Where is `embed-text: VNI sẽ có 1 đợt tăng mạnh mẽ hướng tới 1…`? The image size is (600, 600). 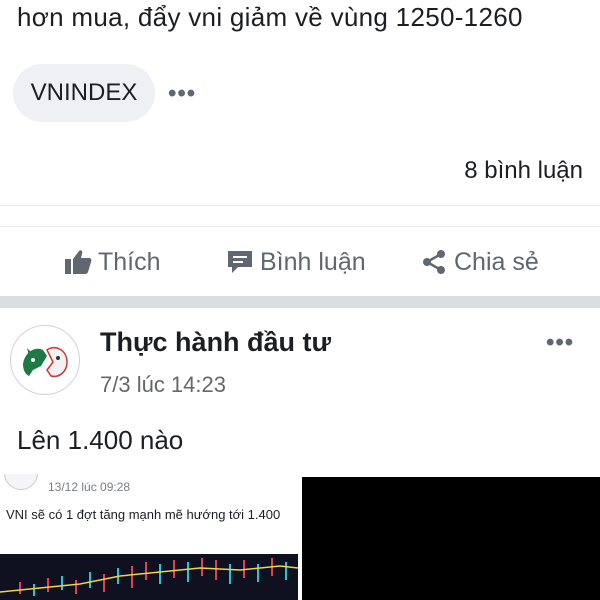
embed-text: VNI sẽ có 1 đợt tăng mạnh mẽ hướng tới 1… is located at coordinates (143, 514).